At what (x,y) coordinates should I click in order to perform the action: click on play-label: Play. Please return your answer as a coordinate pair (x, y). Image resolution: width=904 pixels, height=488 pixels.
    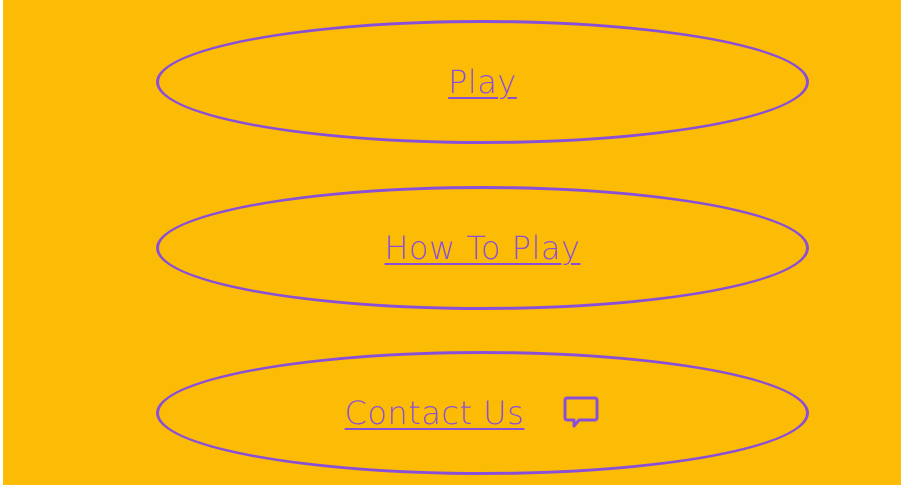
    Looking at the image, I should click on (482, 82).